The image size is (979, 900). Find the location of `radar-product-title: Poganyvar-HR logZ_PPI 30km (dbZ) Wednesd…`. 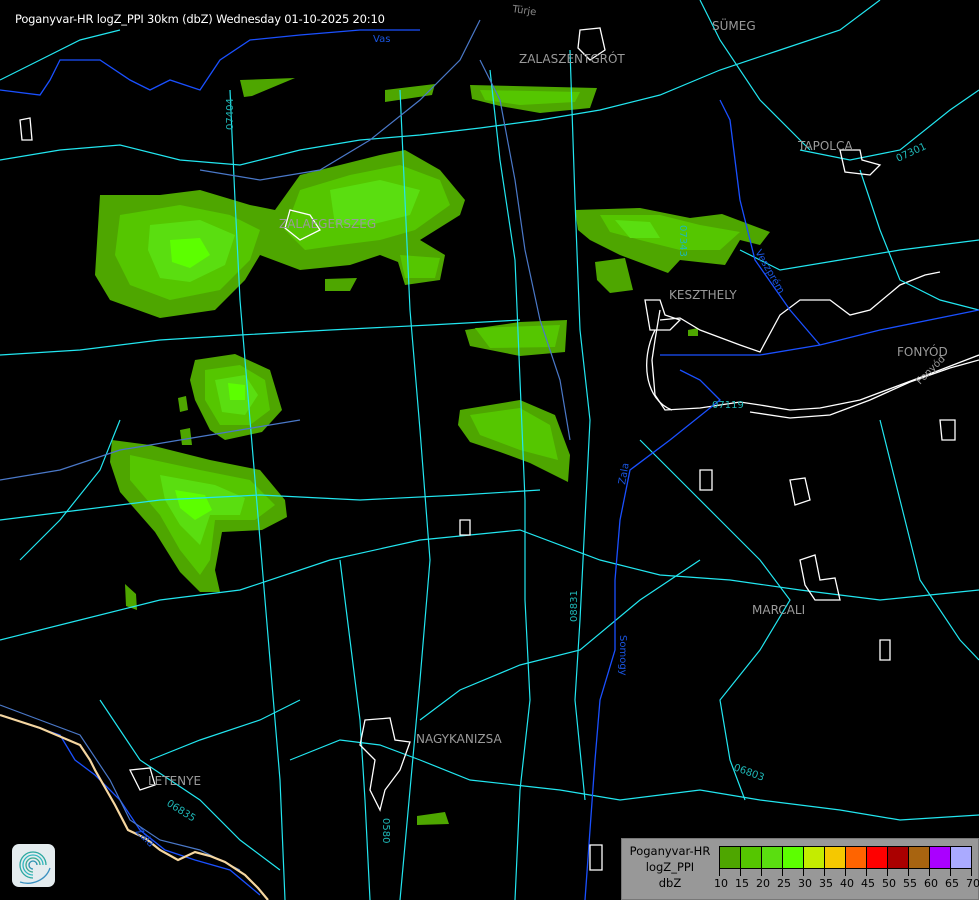

radar-product-title: Poganyvar-HR logZ_PPI 30km (dbZ) Wednesd… is located at coordinates (200, 19).